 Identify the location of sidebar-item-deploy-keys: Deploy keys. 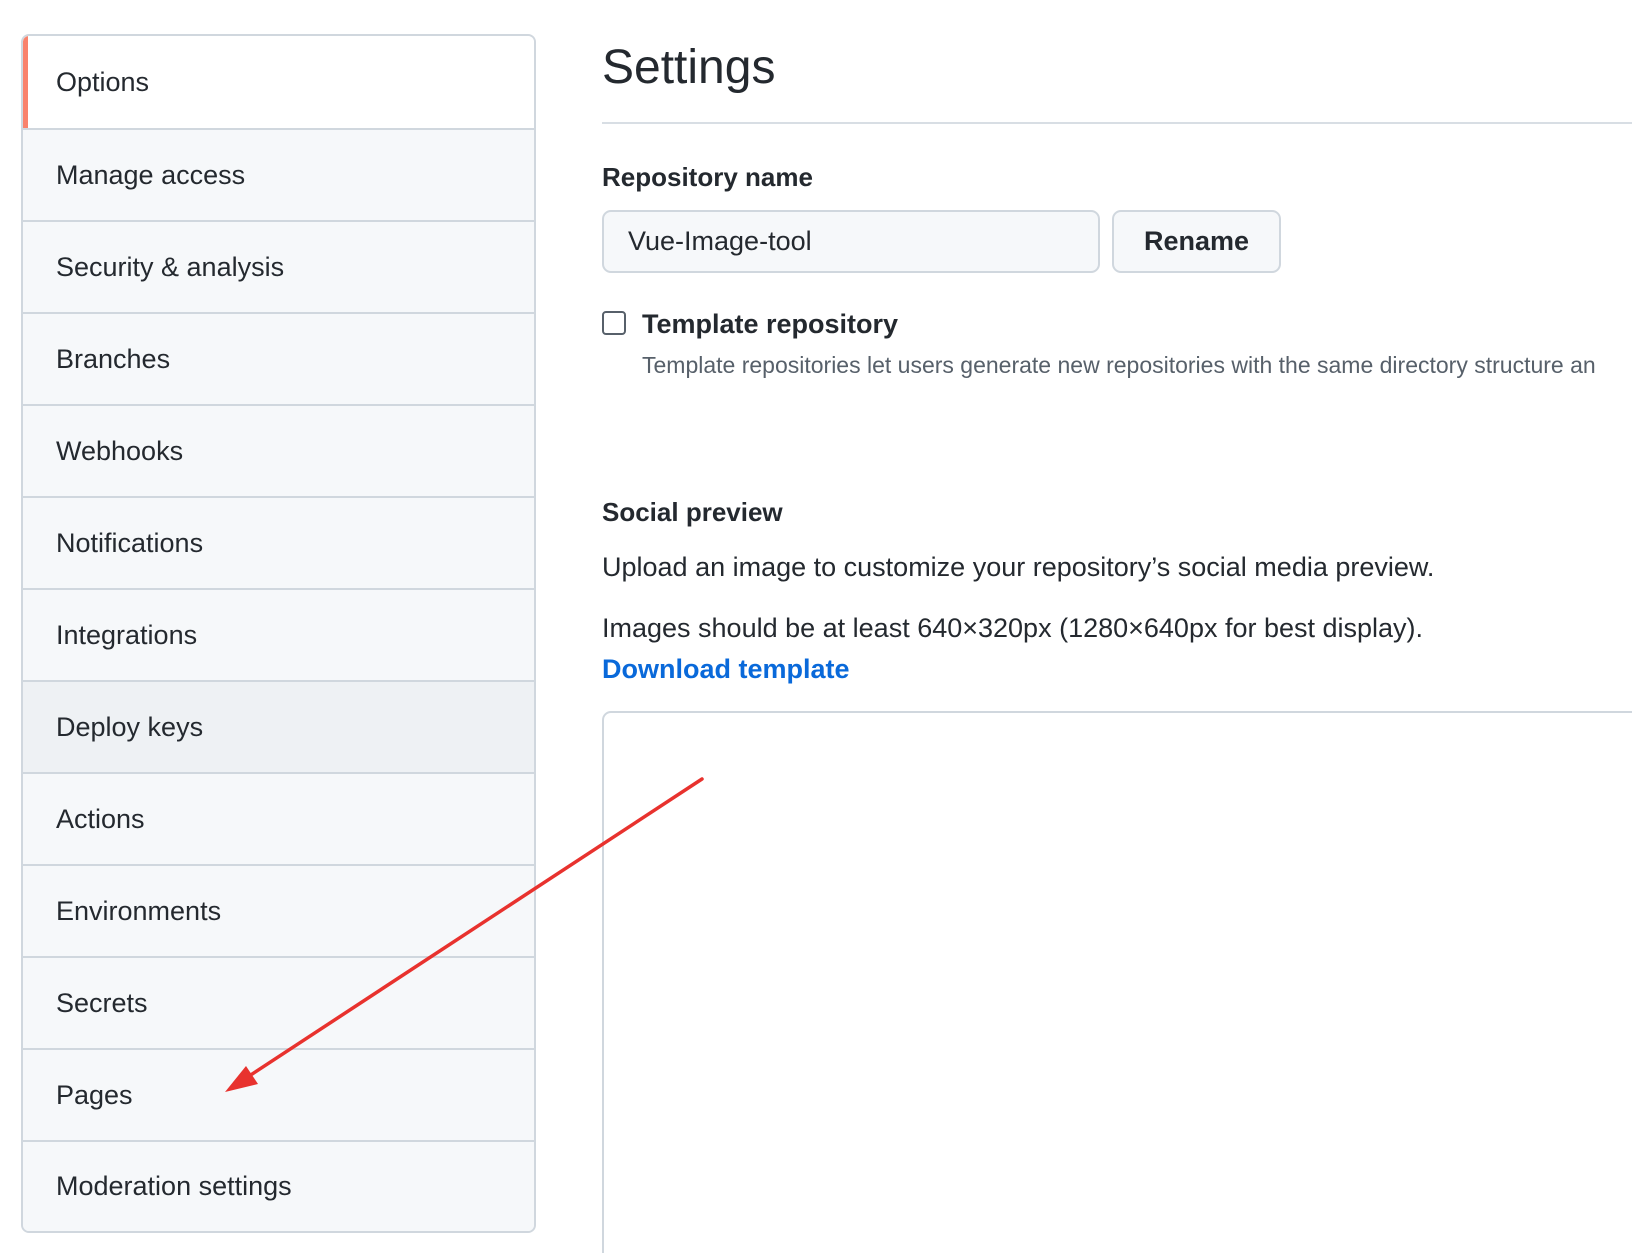
(278, 726).